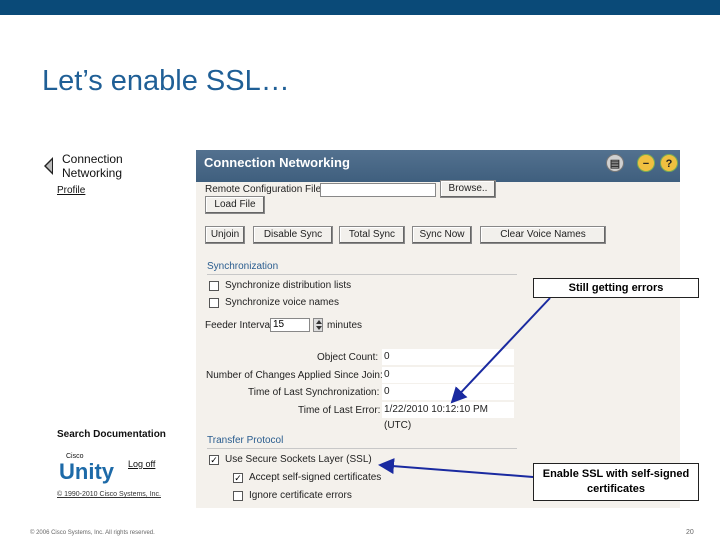 This screenshot has width=720, height=540. Describe the element at coordinates (500, 350) in the screenshot. I see `errors-arrow` at that location.